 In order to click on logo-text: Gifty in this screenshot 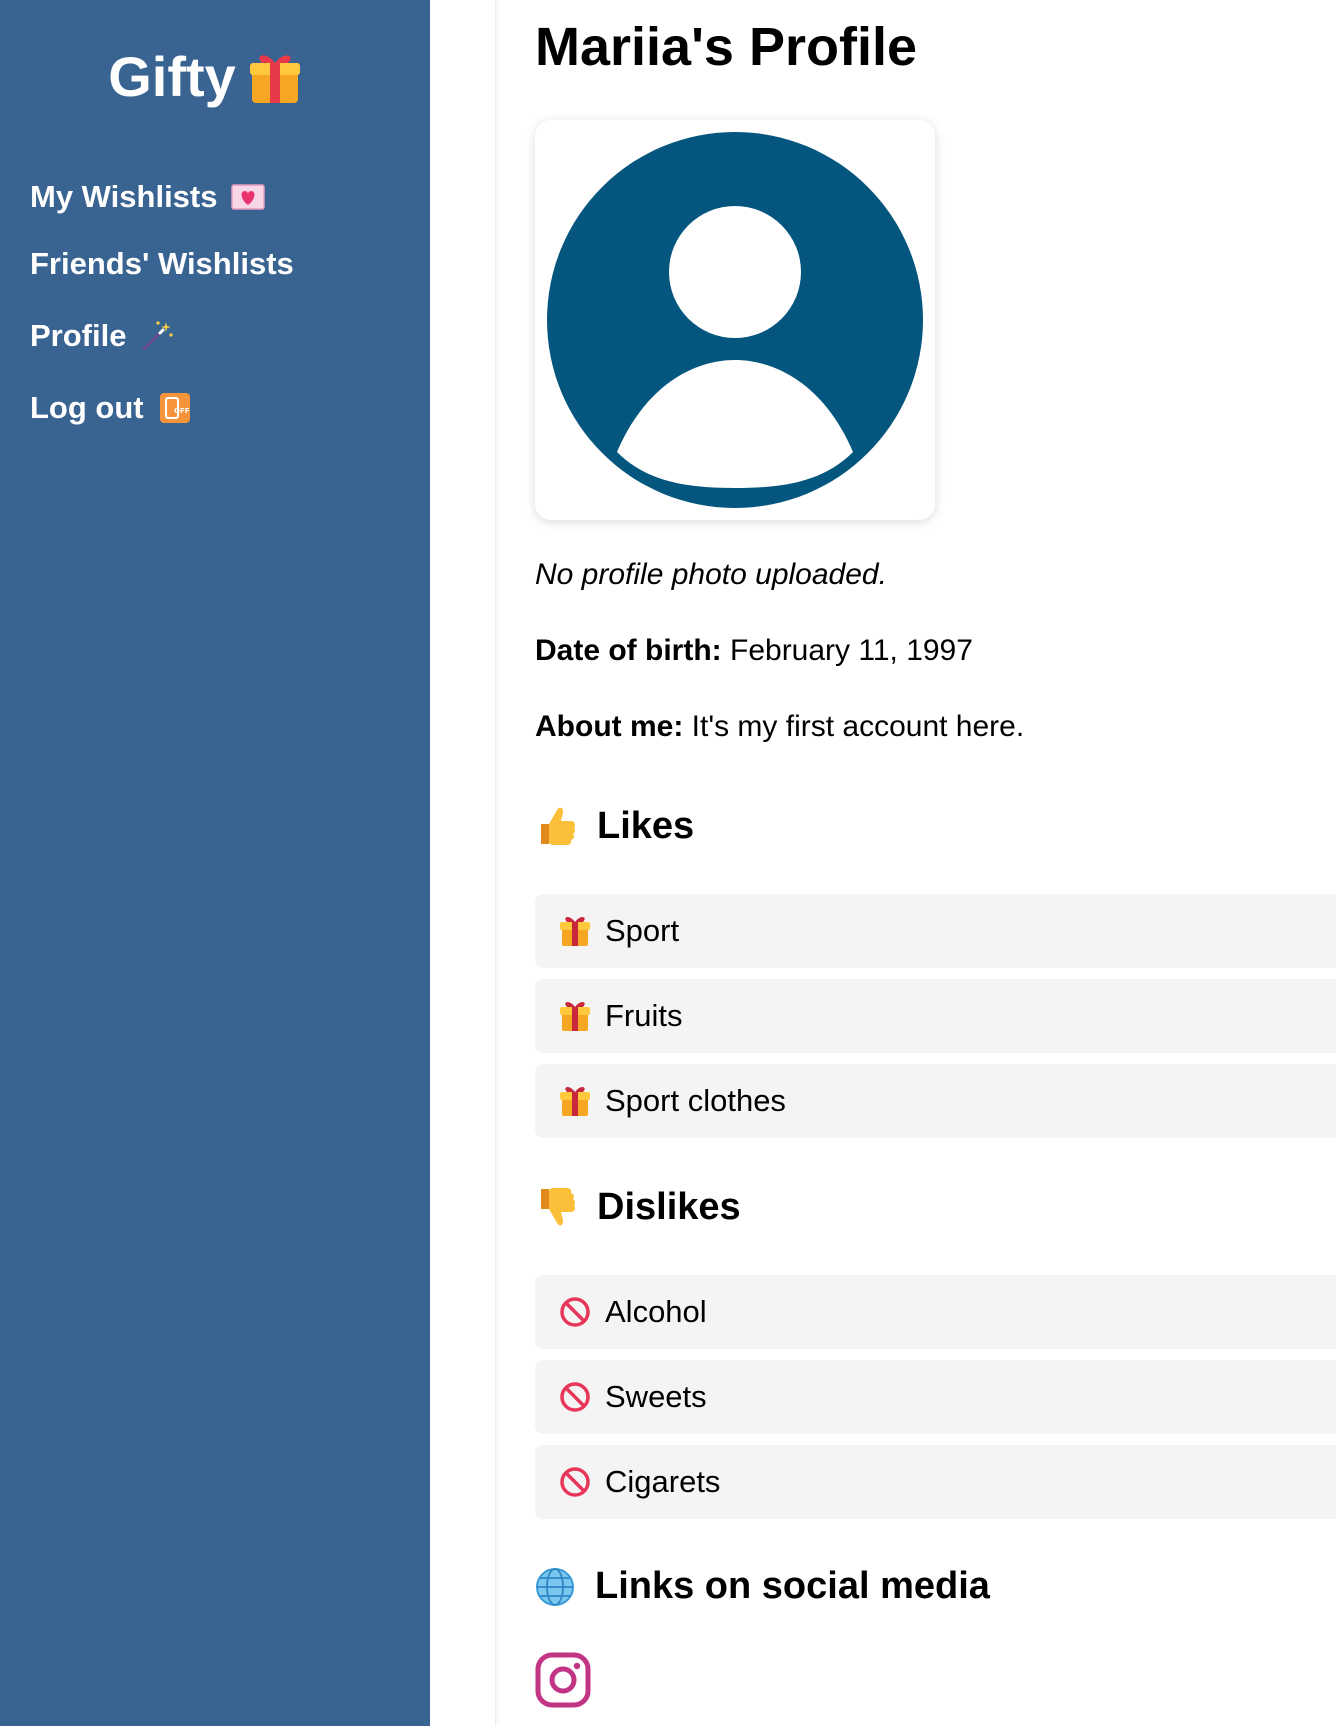, I will do `click(172, 76)`.